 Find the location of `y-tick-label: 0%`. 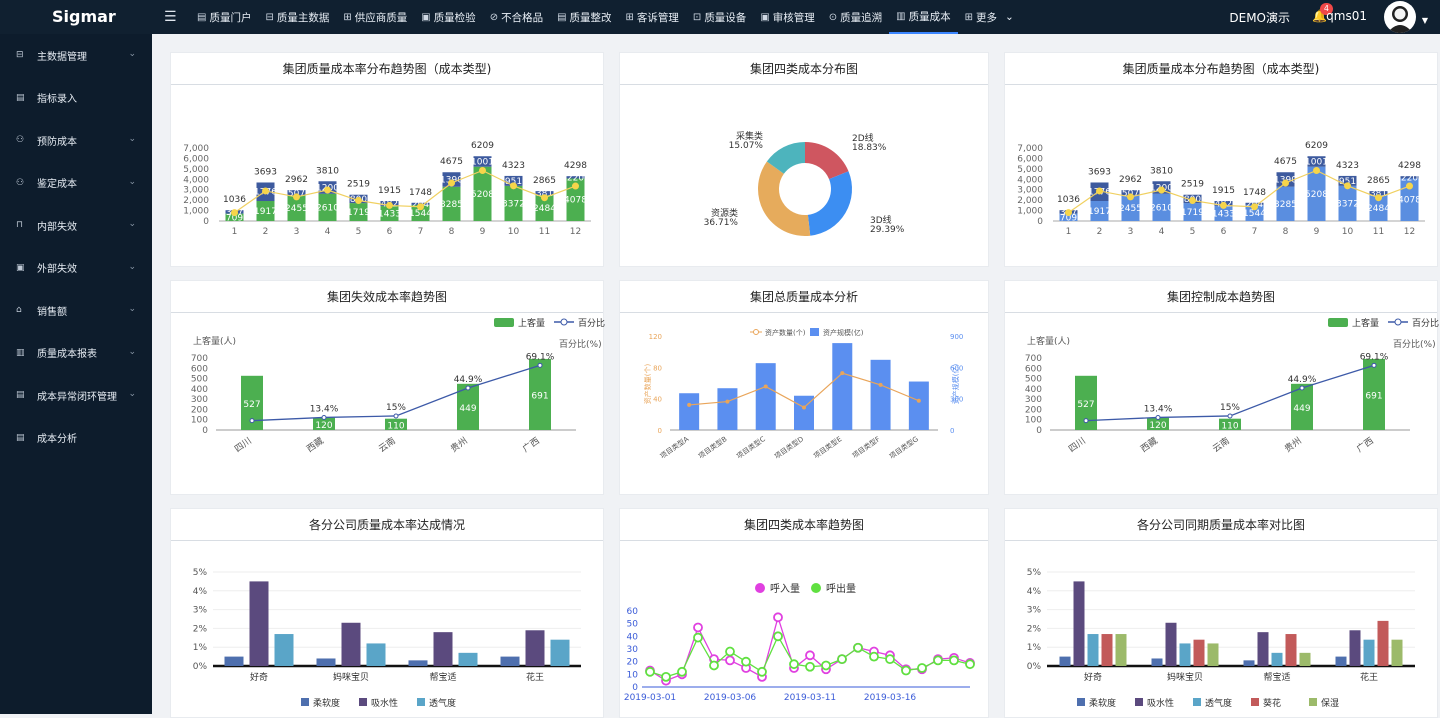

y-tick-label: 0% is located at coordinates (200, 667).